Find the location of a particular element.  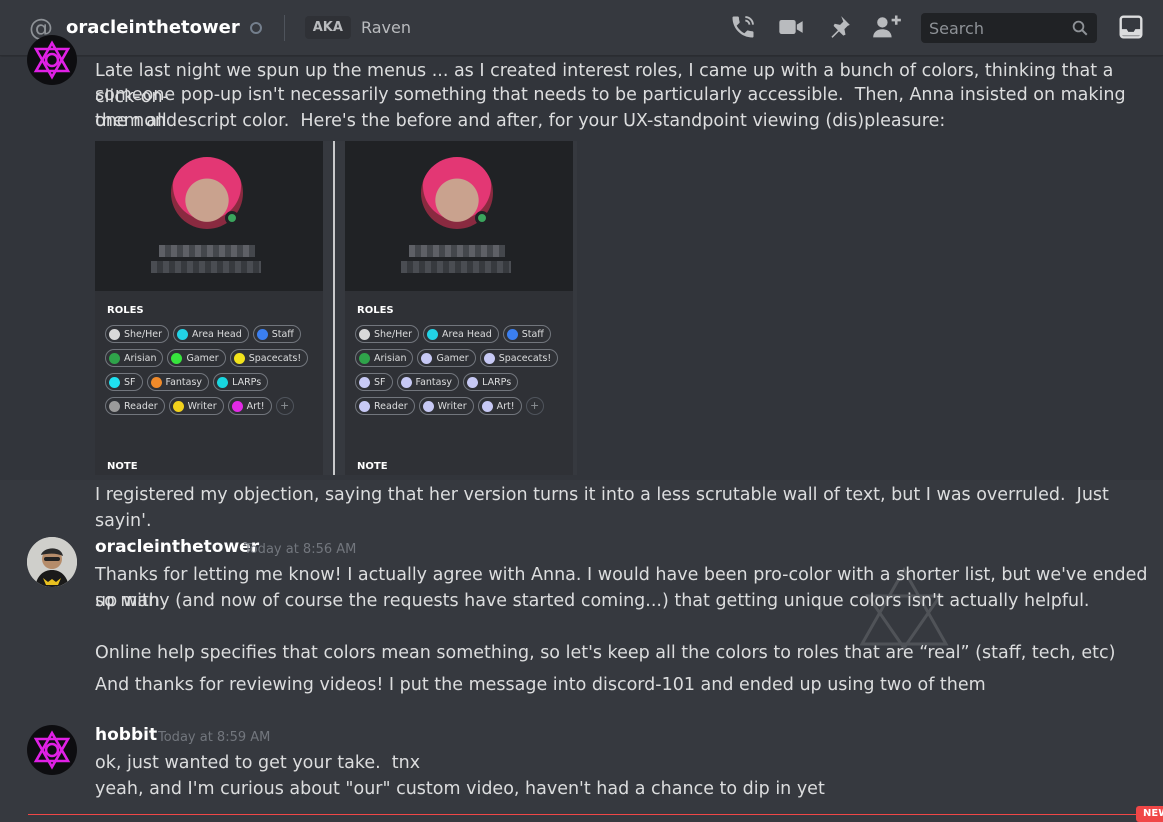

message-author: oracleinthetower is located at coordinates (177, 547).